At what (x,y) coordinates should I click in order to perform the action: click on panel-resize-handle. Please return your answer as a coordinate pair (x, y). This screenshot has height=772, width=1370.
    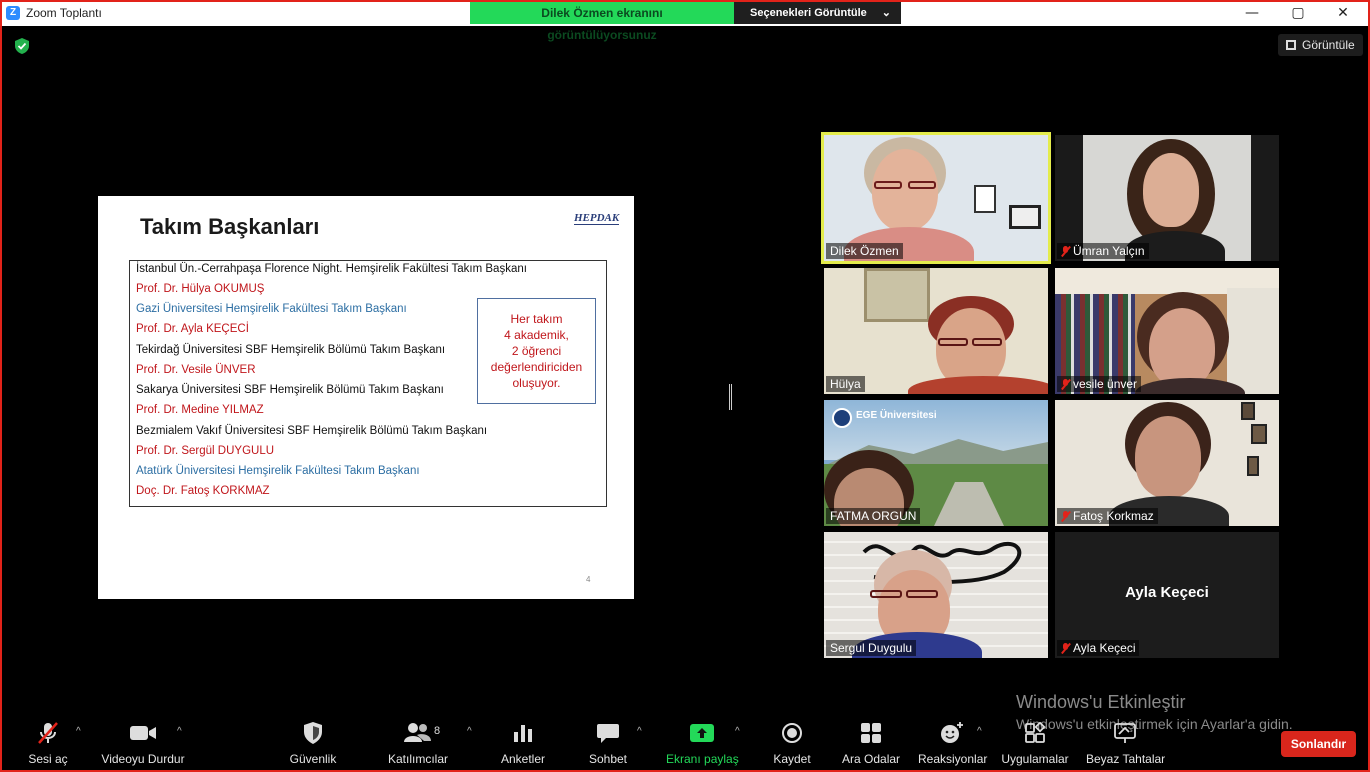
    Looking at the image, I should click on (730, 397).